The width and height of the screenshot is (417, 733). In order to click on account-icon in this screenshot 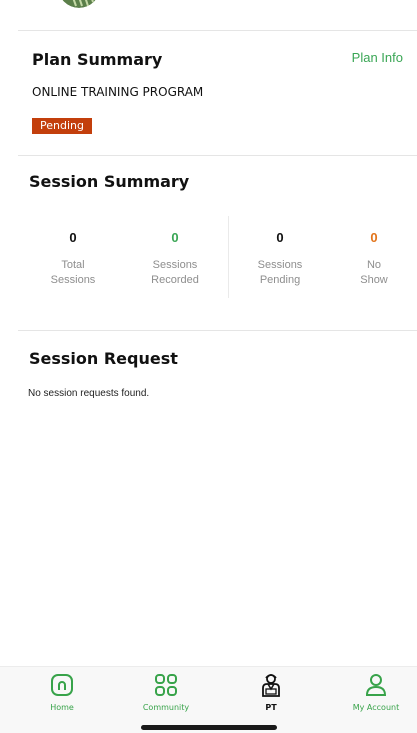, I will do `click(376, 685)`.